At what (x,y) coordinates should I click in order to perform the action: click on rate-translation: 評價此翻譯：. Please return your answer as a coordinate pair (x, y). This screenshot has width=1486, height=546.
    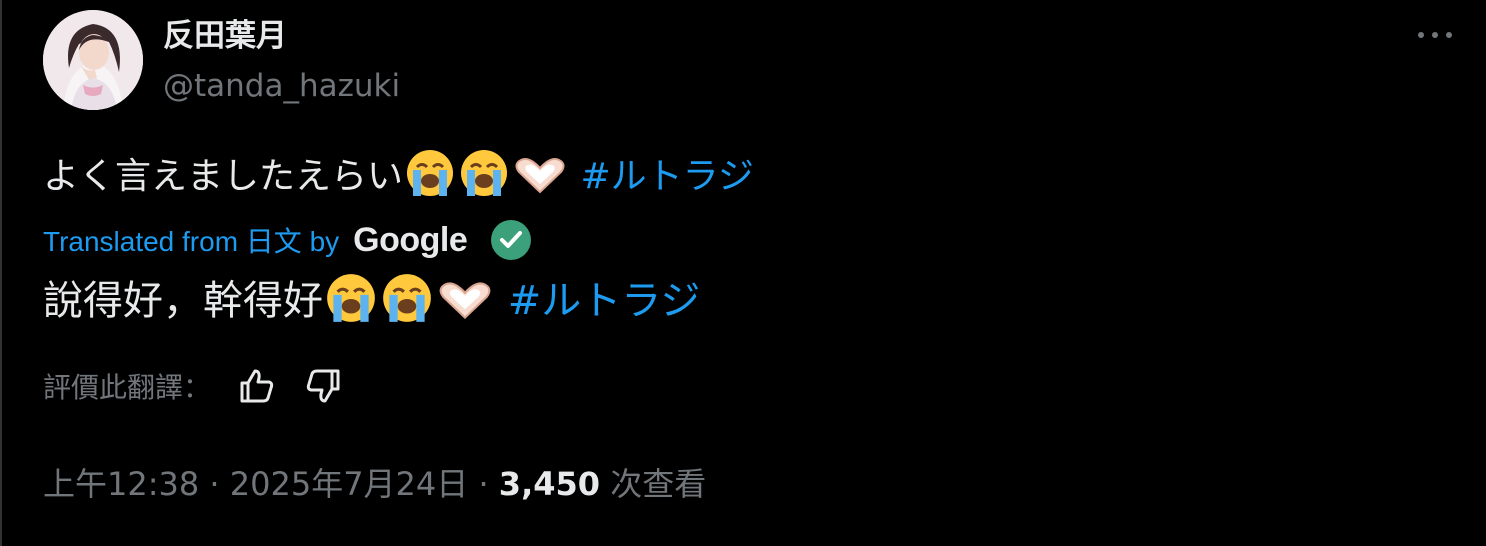
    Looking at the image, I should click on (193, 386).